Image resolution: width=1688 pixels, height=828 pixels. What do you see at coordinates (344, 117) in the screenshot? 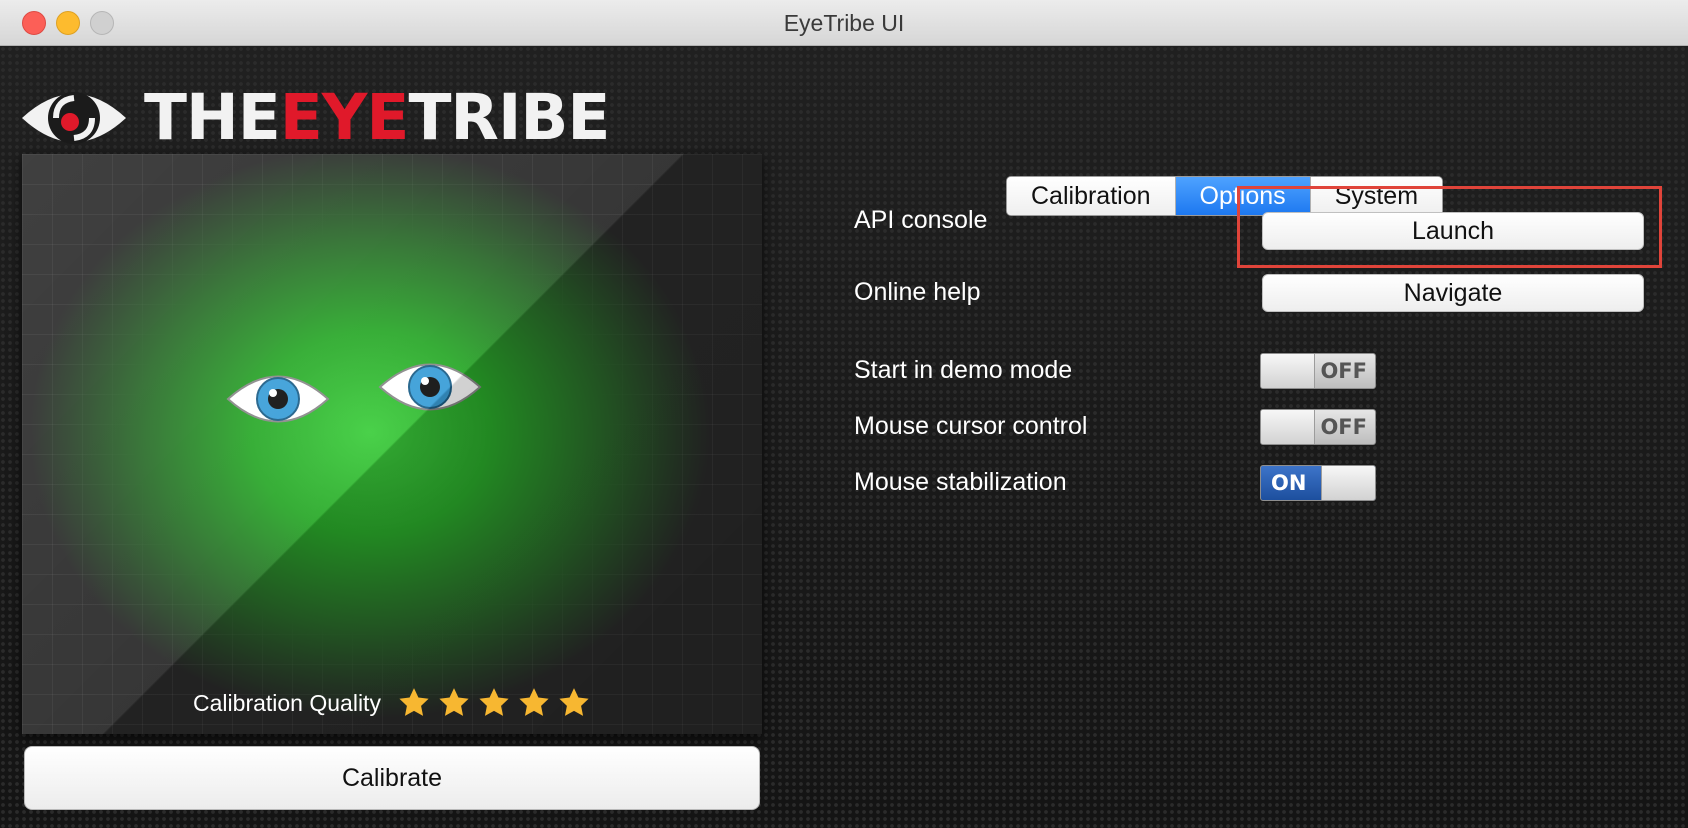
I see `brand-wordmark-eye: EYE` at bounding box center [344, 117].